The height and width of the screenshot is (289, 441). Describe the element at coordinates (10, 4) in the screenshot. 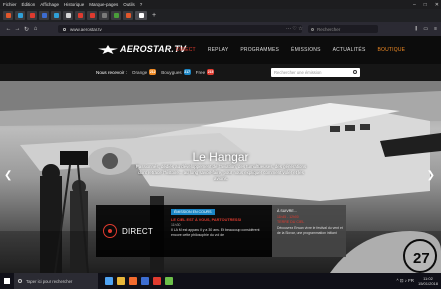

I see `menu-fichier: Fichier` at that location.